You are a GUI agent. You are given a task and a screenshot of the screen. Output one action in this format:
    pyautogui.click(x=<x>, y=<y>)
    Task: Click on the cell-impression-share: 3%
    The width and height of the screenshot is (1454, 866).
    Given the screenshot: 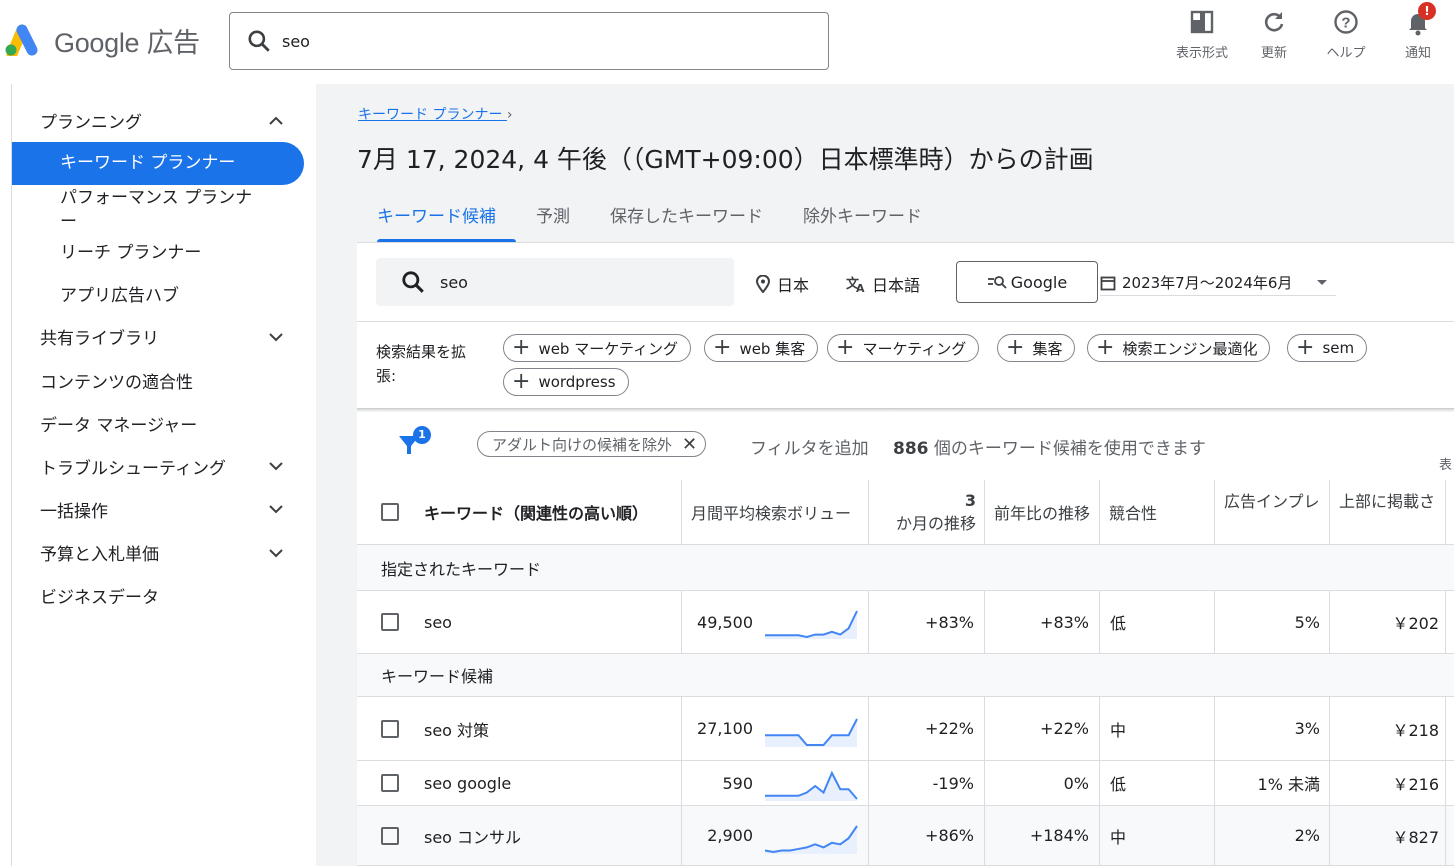 What is the action you would take?
    pyautogui.click(x=1307, y=728)
    